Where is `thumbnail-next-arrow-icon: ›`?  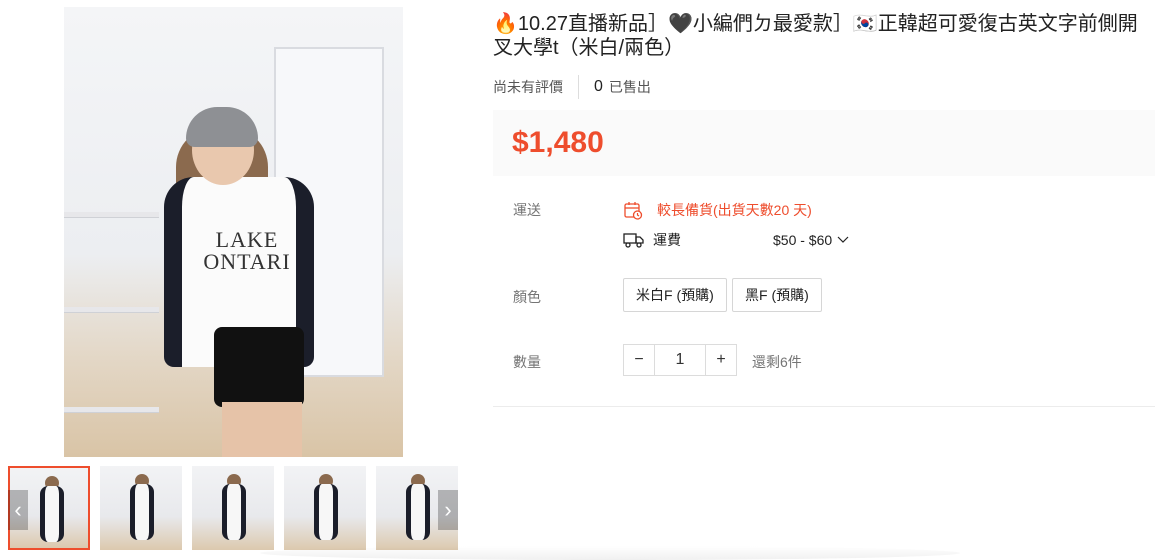
thumbnail-next-arrow-icon: › is located at coordinates (448, 510).